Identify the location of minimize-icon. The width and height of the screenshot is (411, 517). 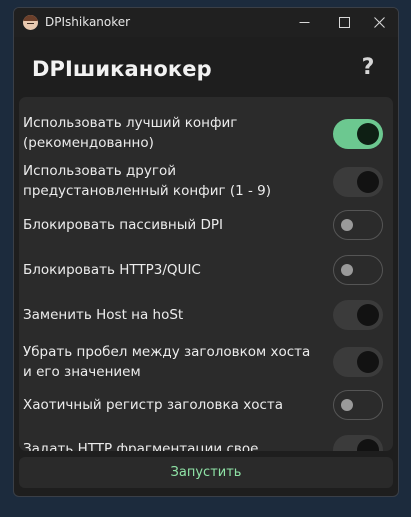
(304, 22).